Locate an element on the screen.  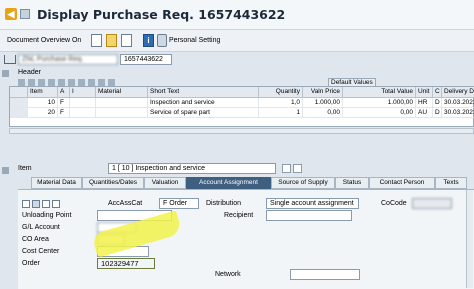
tab-quantities-dates: Quantities/Dates is located at coordinates (113, 183).